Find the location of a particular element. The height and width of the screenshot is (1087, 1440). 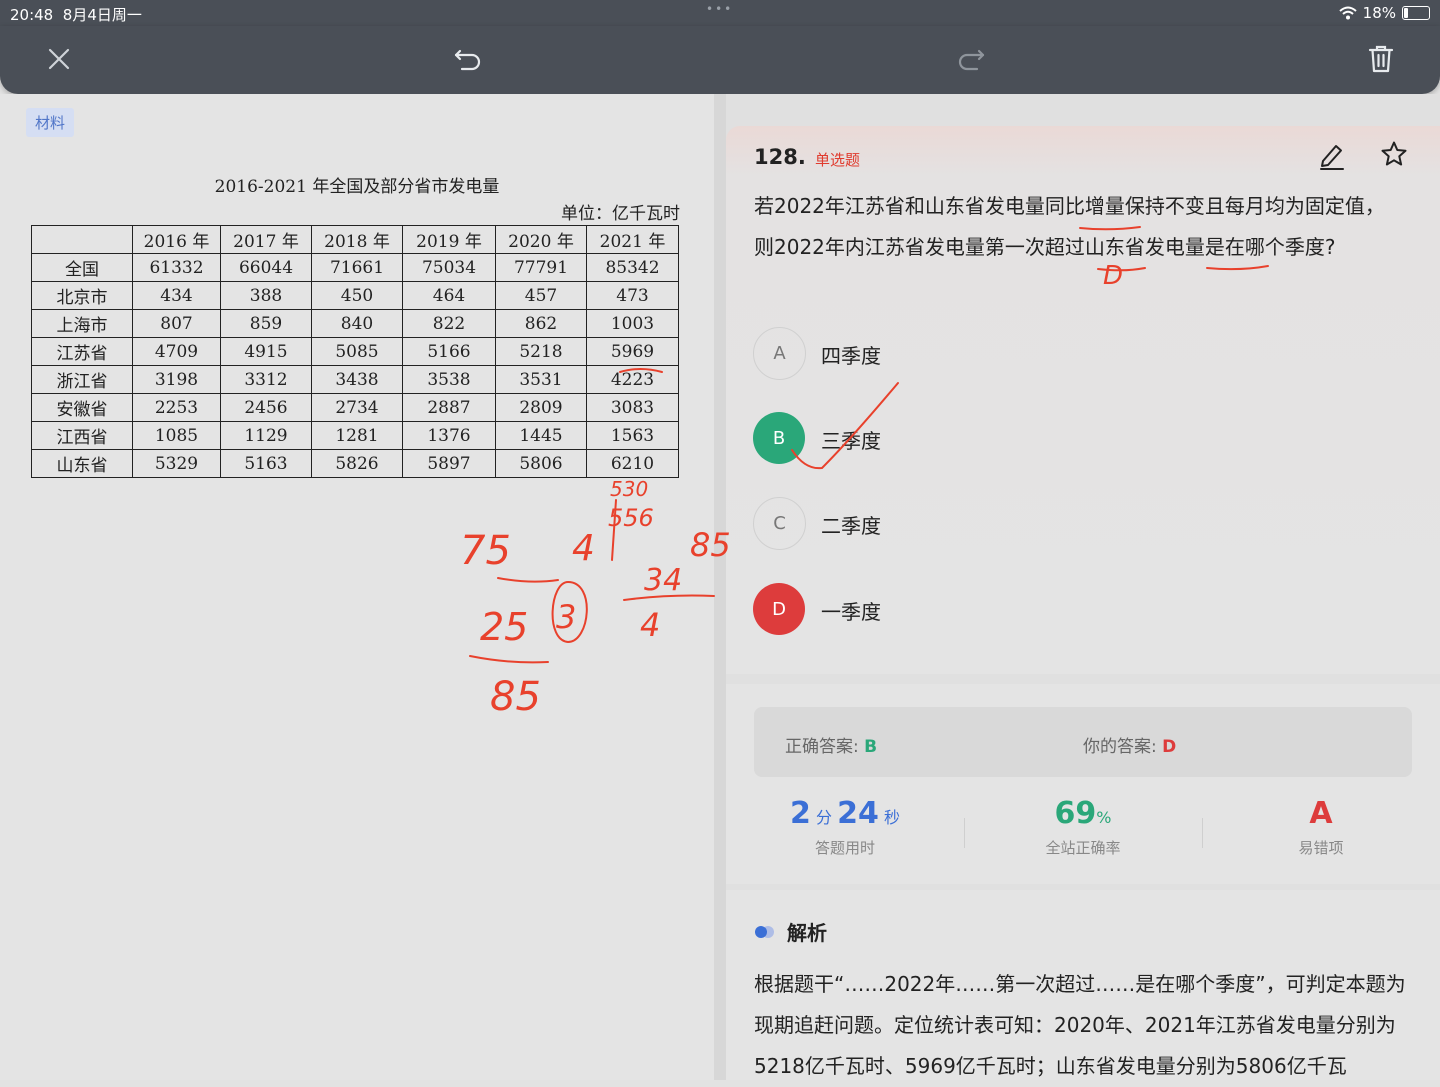

option-letter: D is located at coordinates (779, 609).